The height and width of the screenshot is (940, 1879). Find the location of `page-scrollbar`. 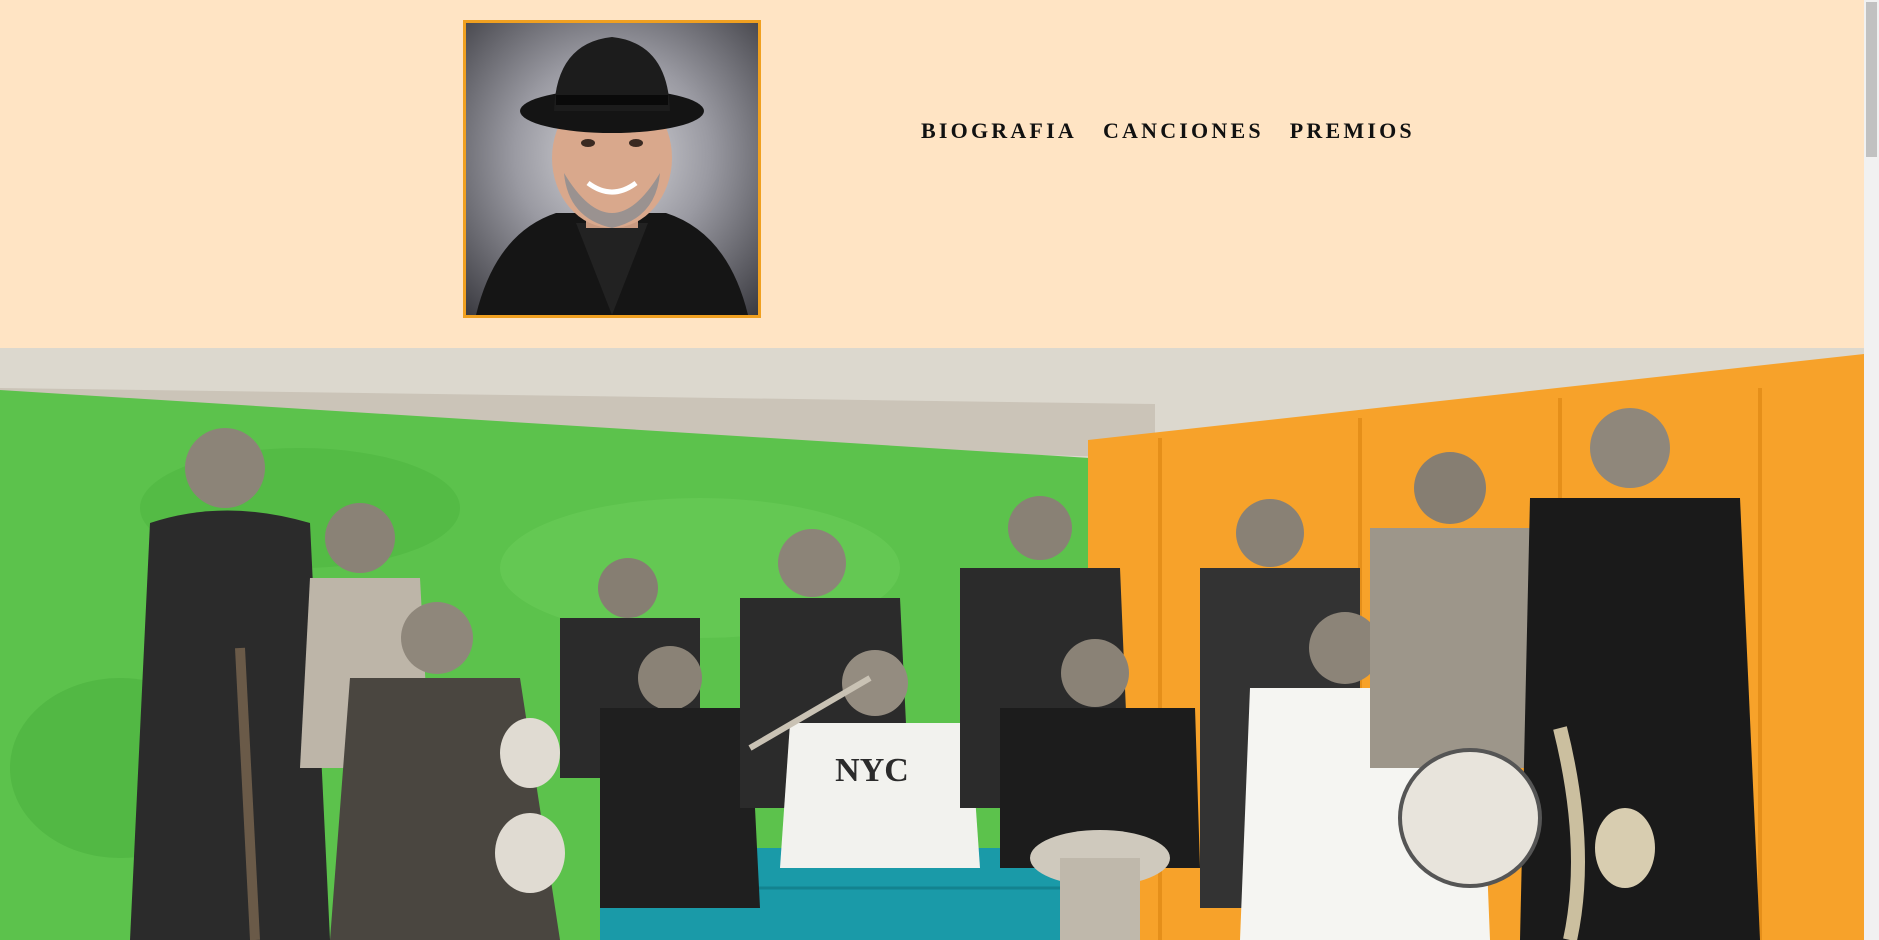

page-scrollbar is located at coordinates (1871, 470).